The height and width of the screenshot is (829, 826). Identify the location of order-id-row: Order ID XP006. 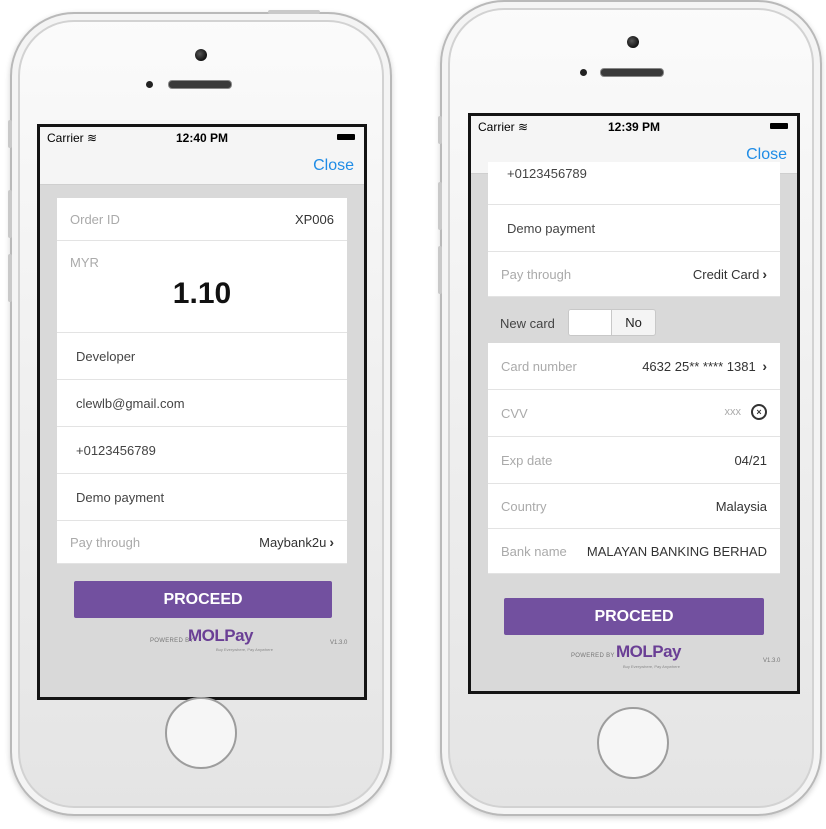
(202, 219).